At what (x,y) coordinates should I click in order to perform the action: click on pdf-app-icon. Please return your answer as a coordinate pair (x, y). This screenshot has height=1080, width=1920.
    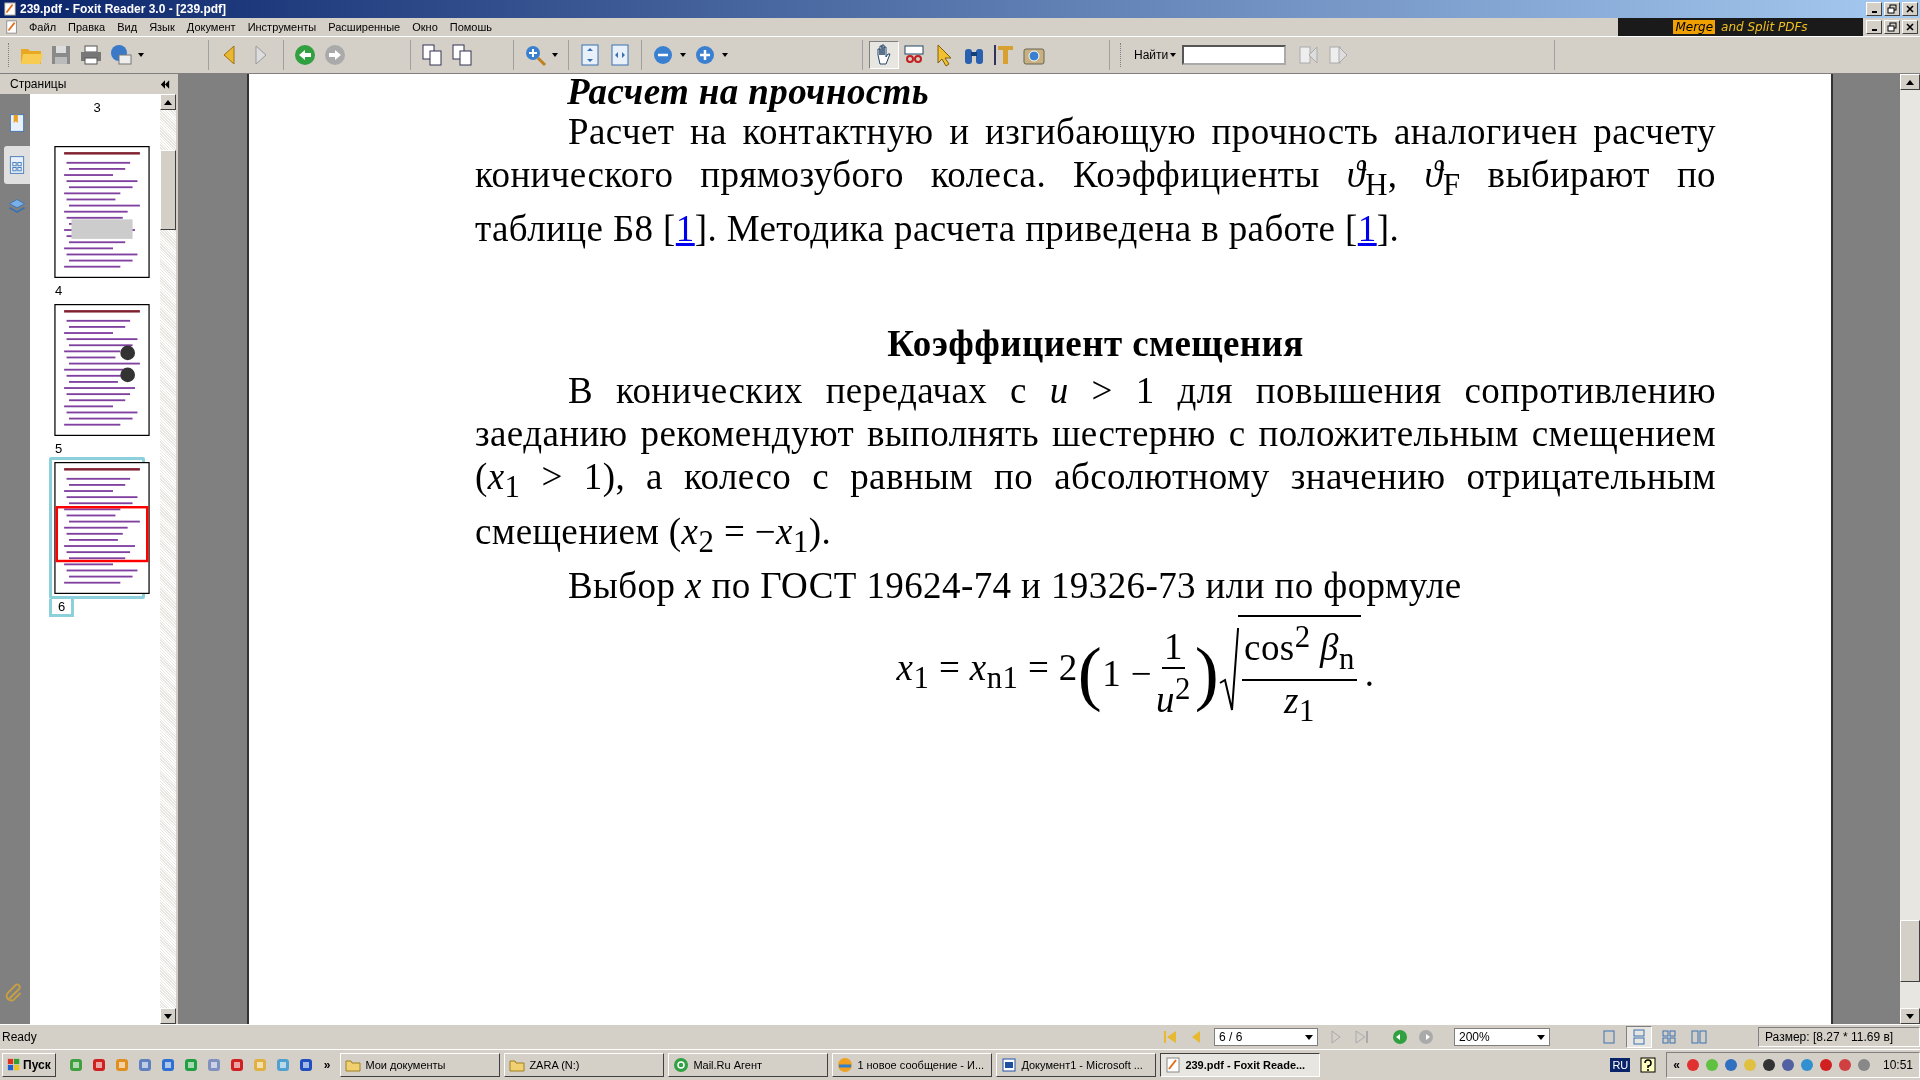
    Looking at the image, I should click on (10, 9).